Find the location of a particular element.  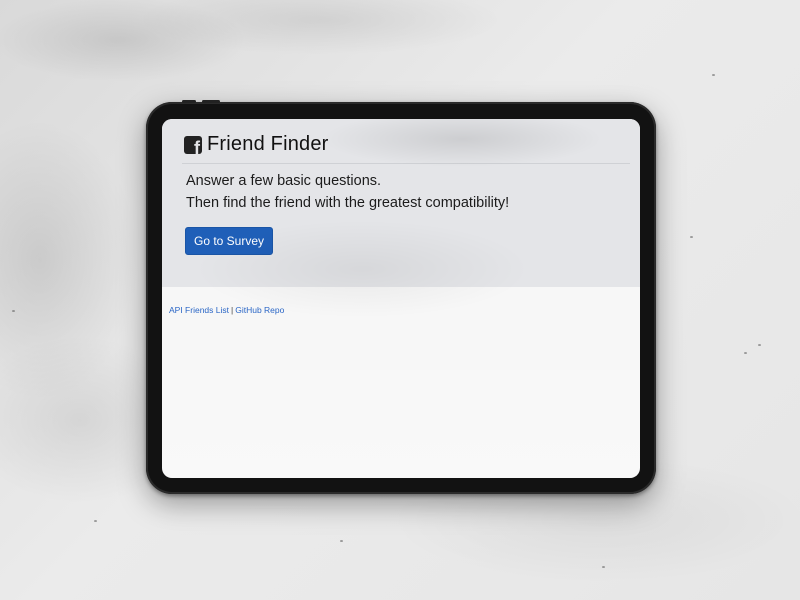

footer-links: API Friends List | GitHub Repo is located at coordinates (226, 310).